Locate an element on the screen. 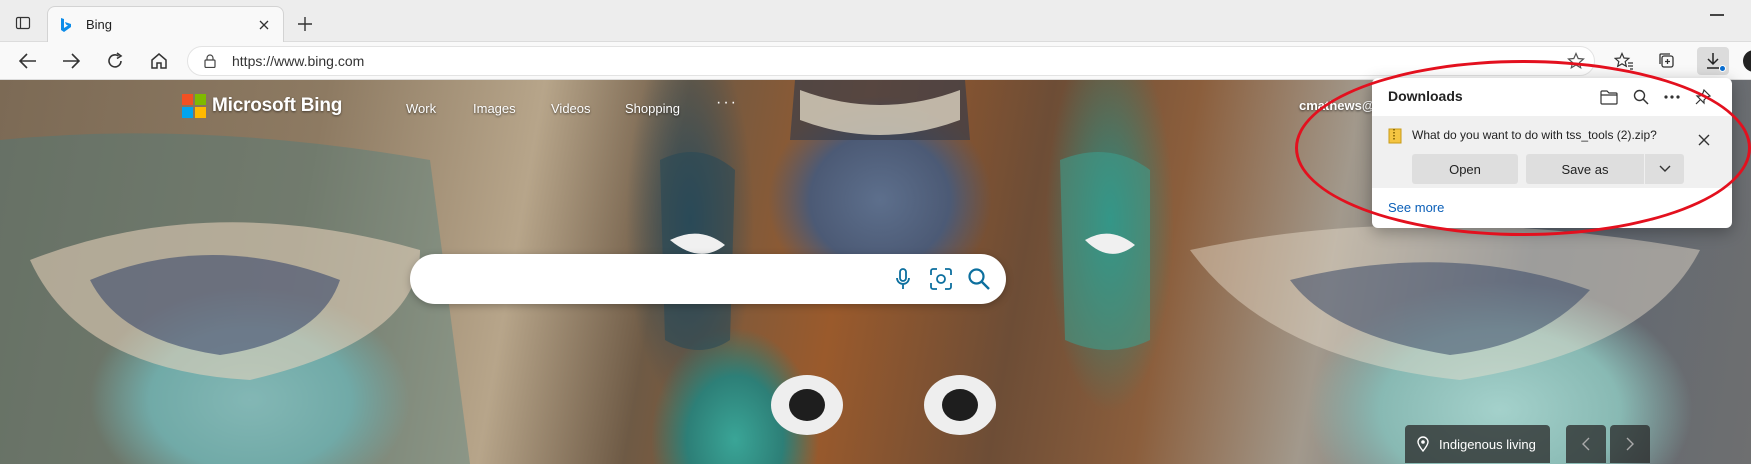 Image resolution: width=1751 pixels, height=464 pixels. search-input is located at coordinates (642, 279).